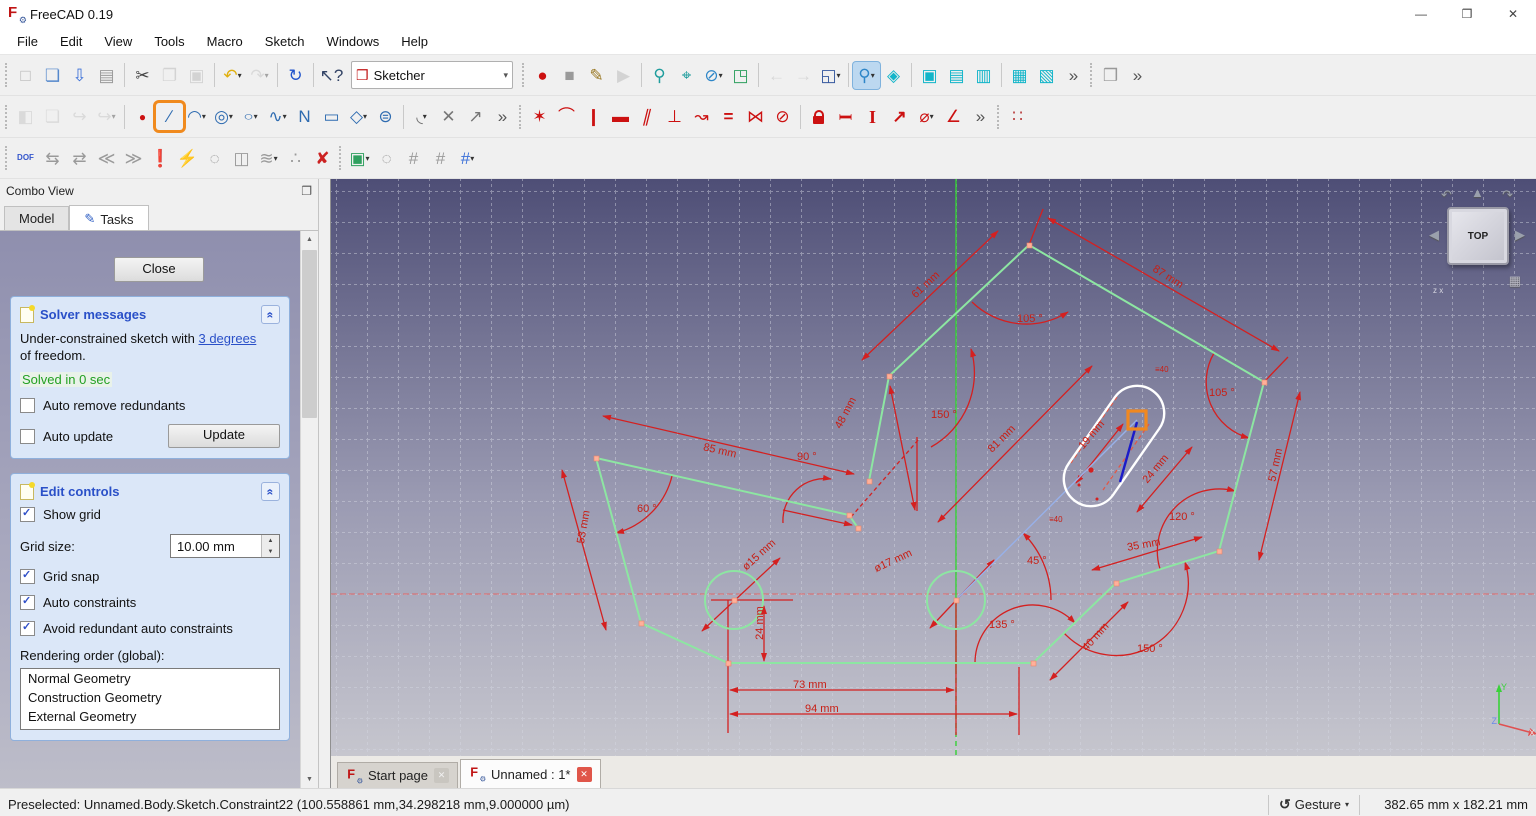  Describe the element at coordinates (331, 116) in the screenshot. I see `create-rectangle-icon: ▭` at that location.